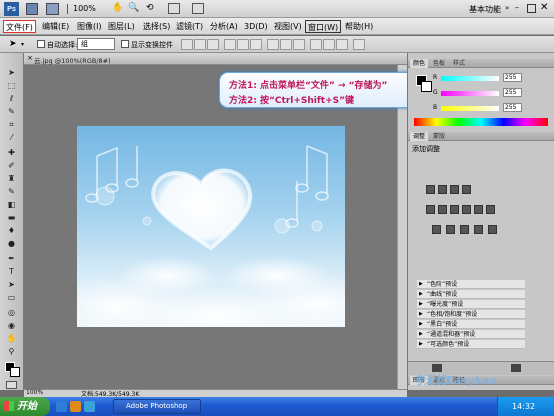 Image resolution: width=554 pixels, height=416 pixels. I want to click on distribute-left-icon, so click(316, 44).